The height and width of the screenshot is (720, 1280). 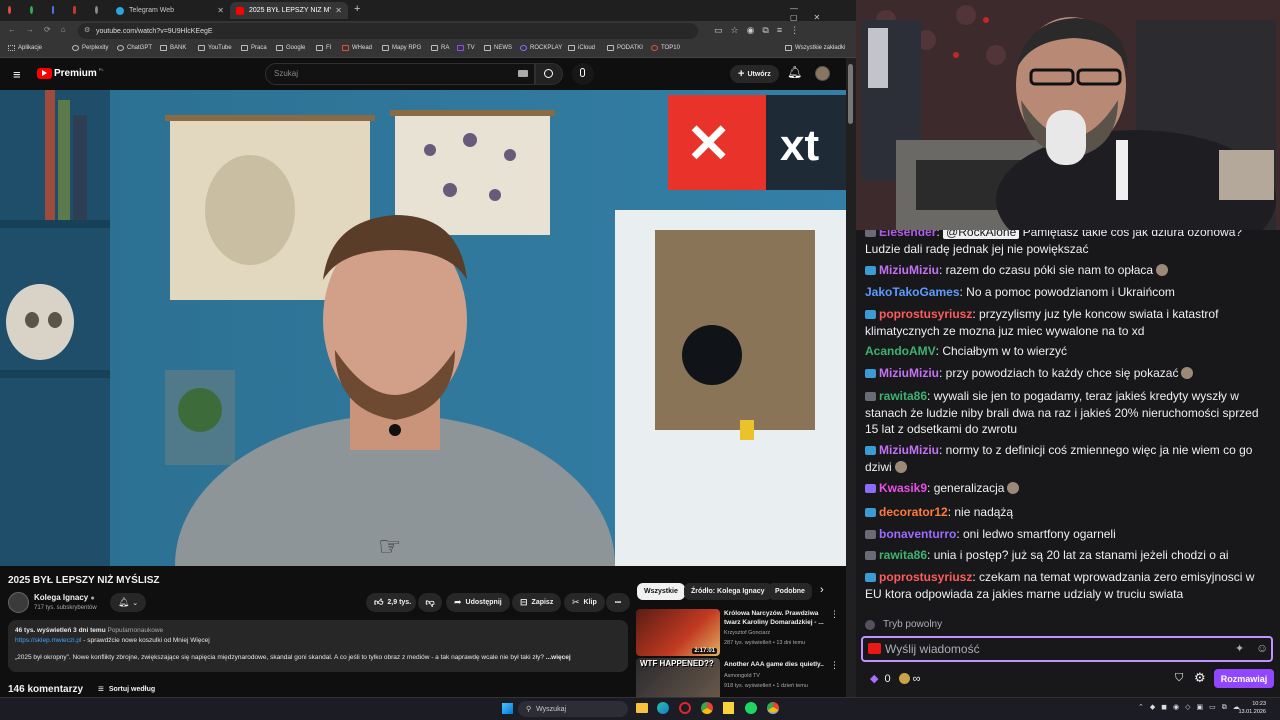 What do you see at coordinates (573, 709) in the screenshot?
I see `taskbar-search: ⚲ Wyszukaj` at bounding box center [573, 709].